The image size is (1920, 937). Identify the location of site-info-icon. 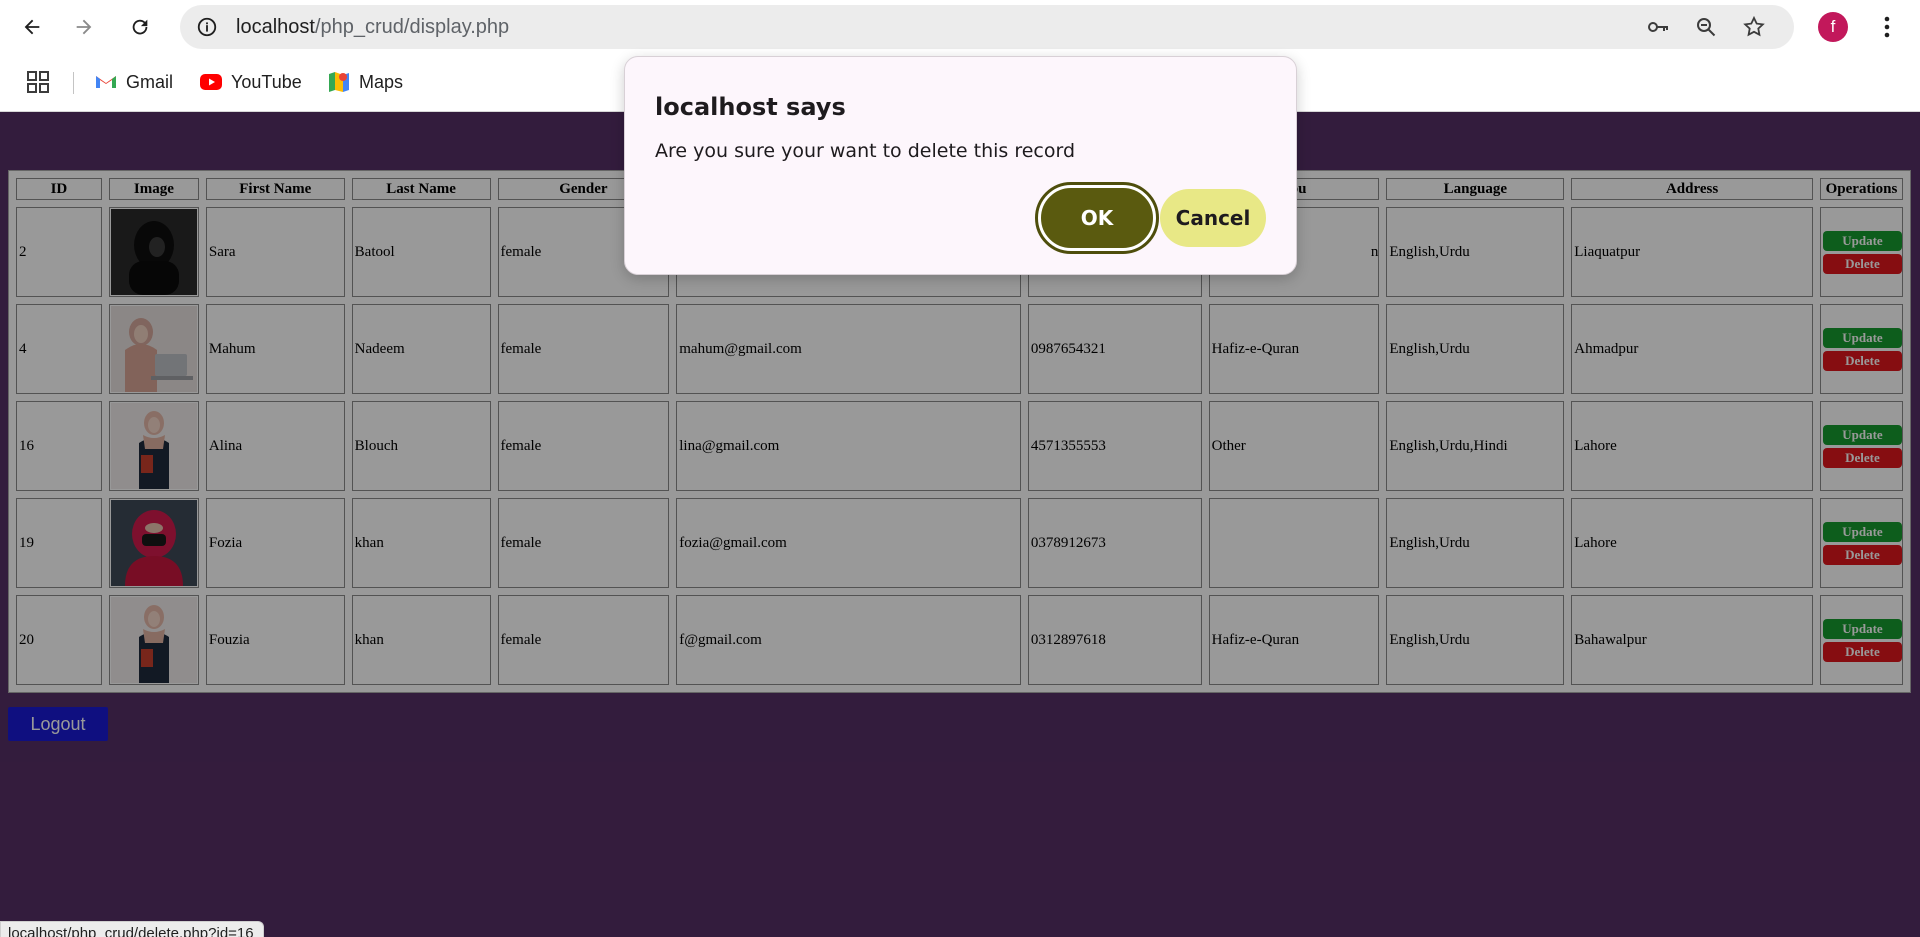
(207, 27).